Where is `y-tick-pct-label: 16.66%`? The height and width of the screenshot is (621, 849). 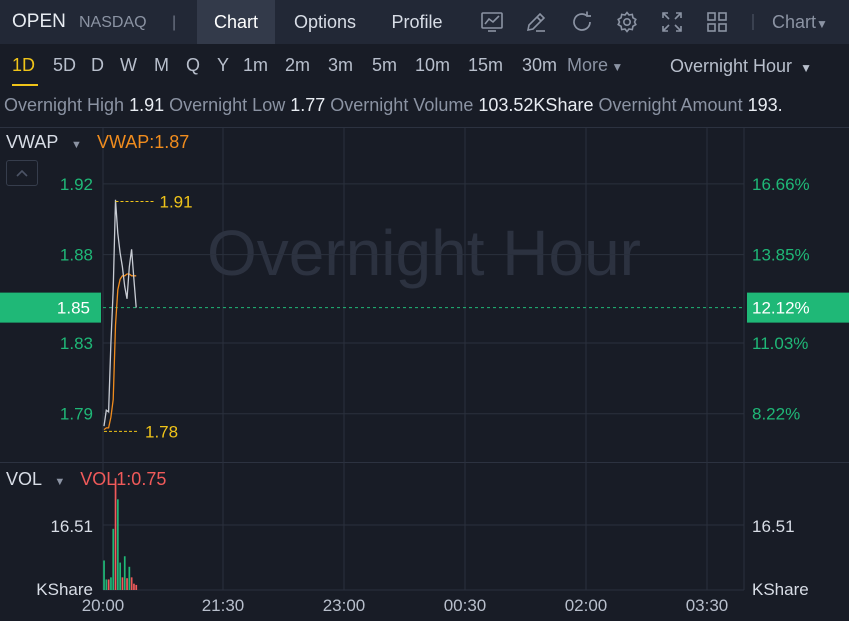
y-tick-pct-label: 16.66% is located at coordinates (781, 184).